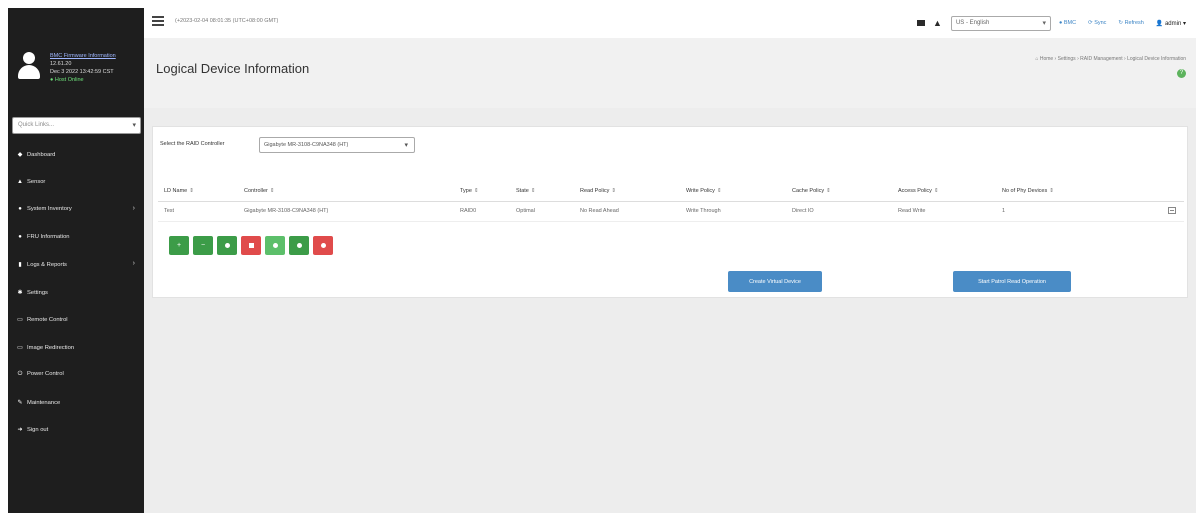 This screenshot has height=518, width=1196. What do you see at coordinates (346, 191) in the screenshot?
I see `column-header: Controller ⇕` at bounding box center [346, 191].